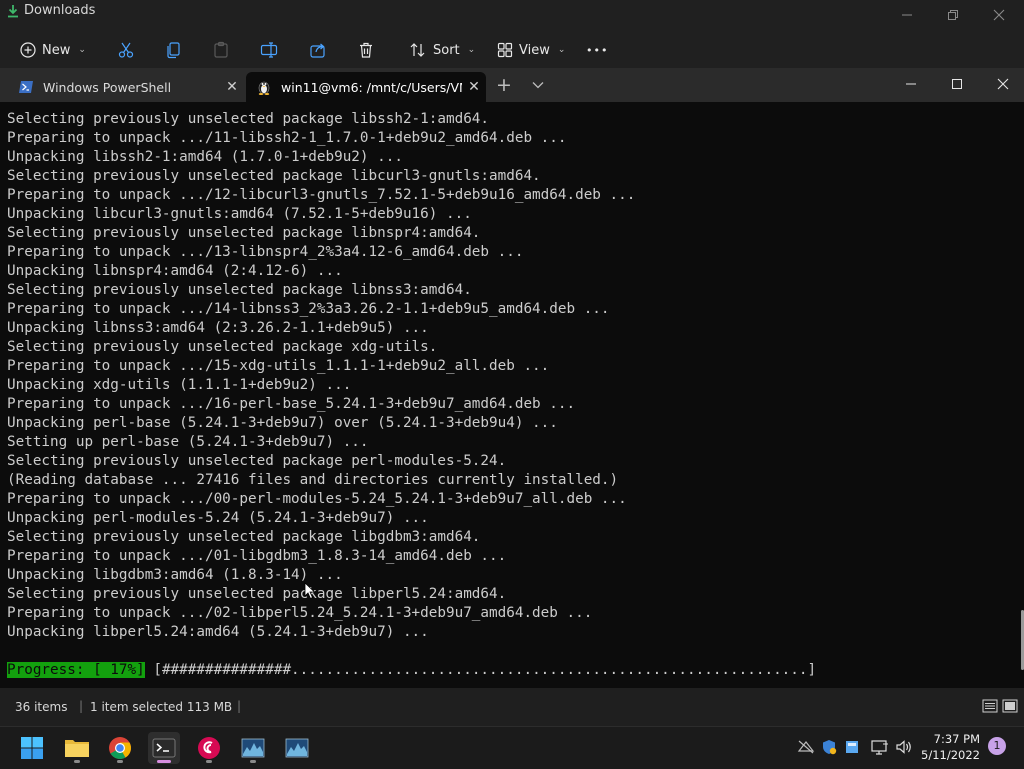  What do you see at coordinates (371, 87) in the screenshot?
I see `tab-label: win11@vm6: /mnt/c/Users/VM6` at bounding box center [371, 87].